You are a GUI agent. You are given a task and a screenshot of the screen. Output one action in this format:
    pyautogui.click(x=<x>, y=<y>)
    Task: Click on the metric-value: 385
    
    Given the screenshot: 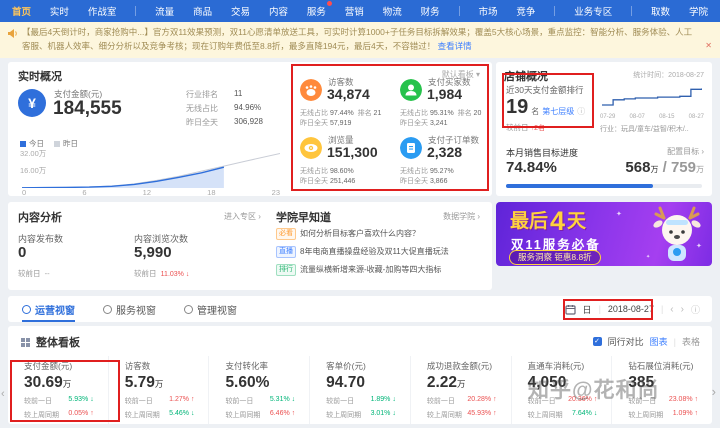 What is the action you would take?
    pyautogui.click(x=641, y=382)
    